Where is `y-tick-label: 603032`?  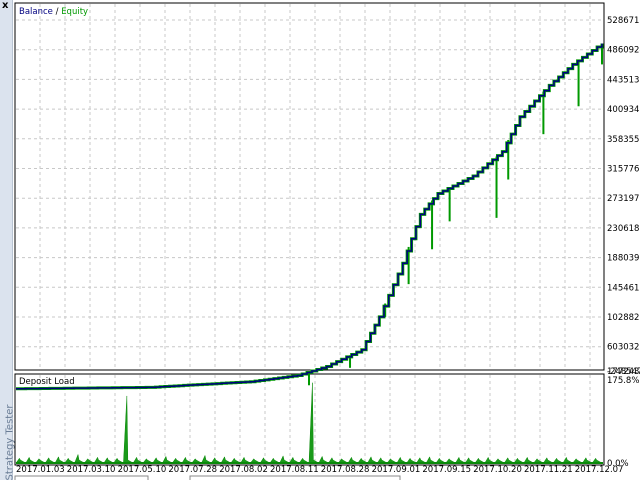 y-tick-label: 603032 is located at coordinates (623, 348).